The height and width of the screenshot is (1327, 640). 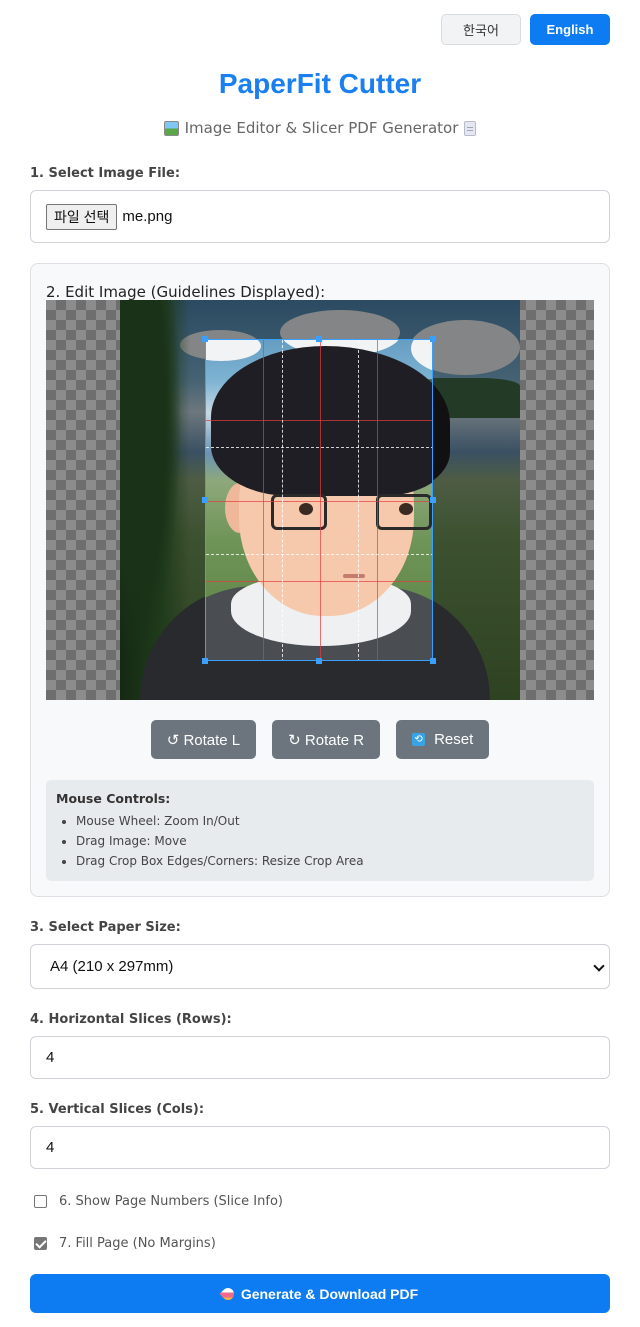 I want to click on slice-guide-h3, so click(x=319, y=581).